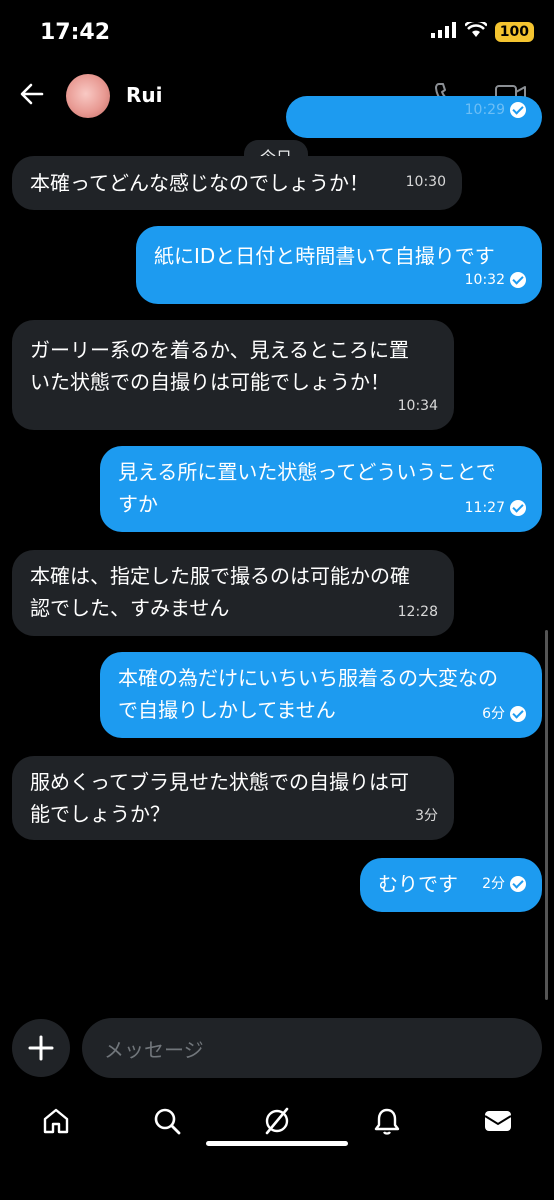  I want to click on message-input-placeholder: メッセージ, so click(154, 1050).